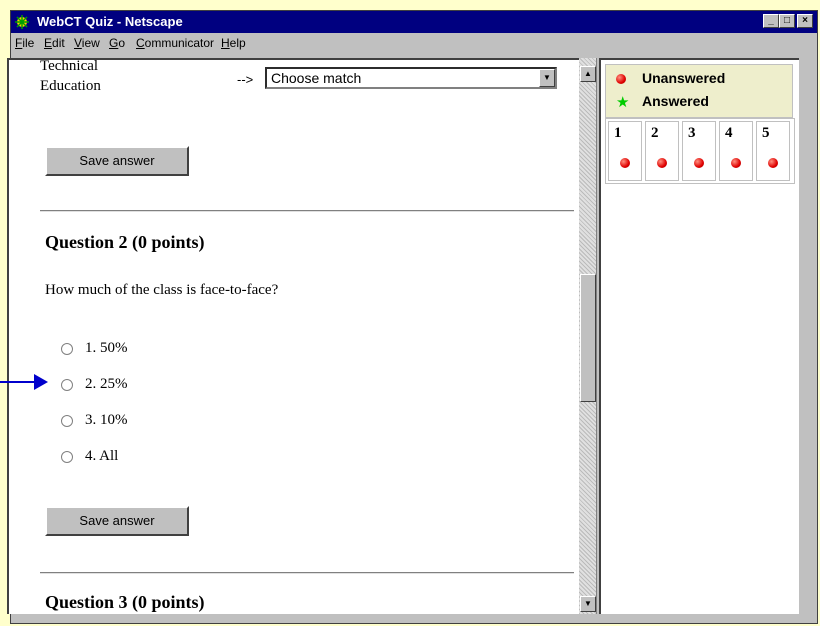  I want to click on maximize-button: □, so click(787, 21).